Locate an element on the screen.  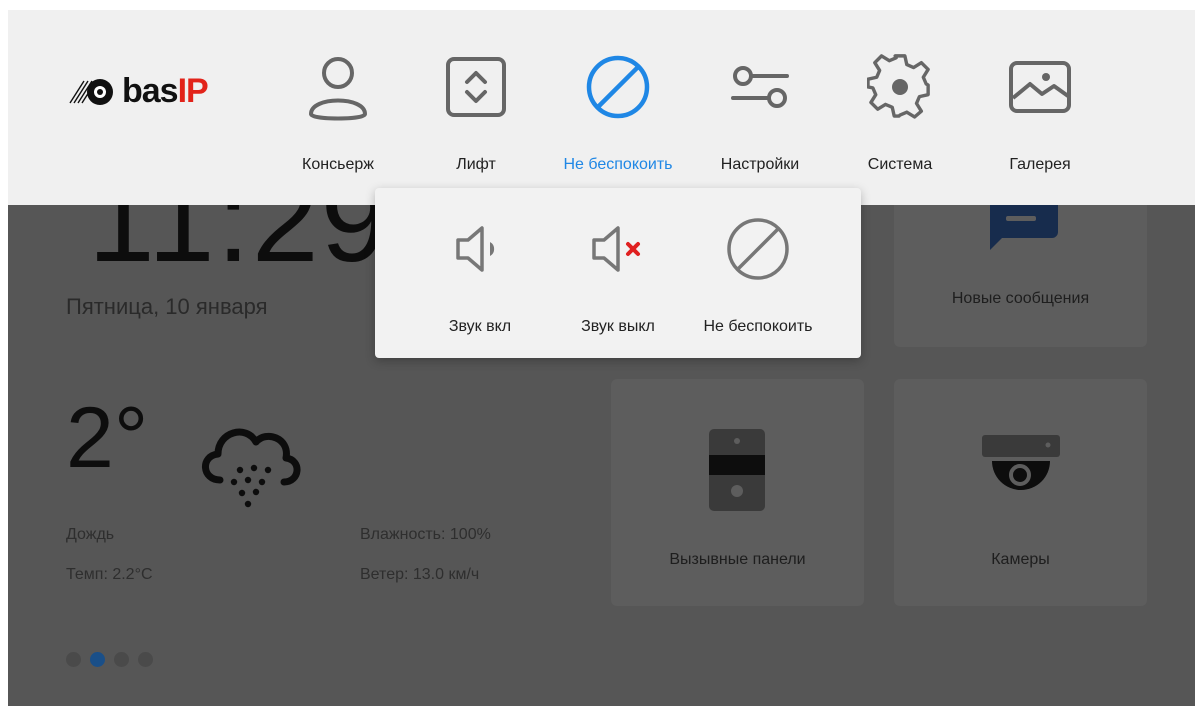
bas-ip-logo: basIP is located at coordinates (137, 91).